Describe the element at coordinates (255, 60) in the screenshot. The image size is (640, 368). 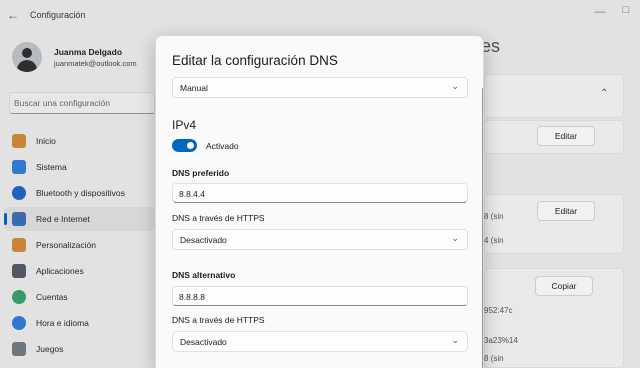
I see `dialog-title: Editar la configuración DNS` at that location.